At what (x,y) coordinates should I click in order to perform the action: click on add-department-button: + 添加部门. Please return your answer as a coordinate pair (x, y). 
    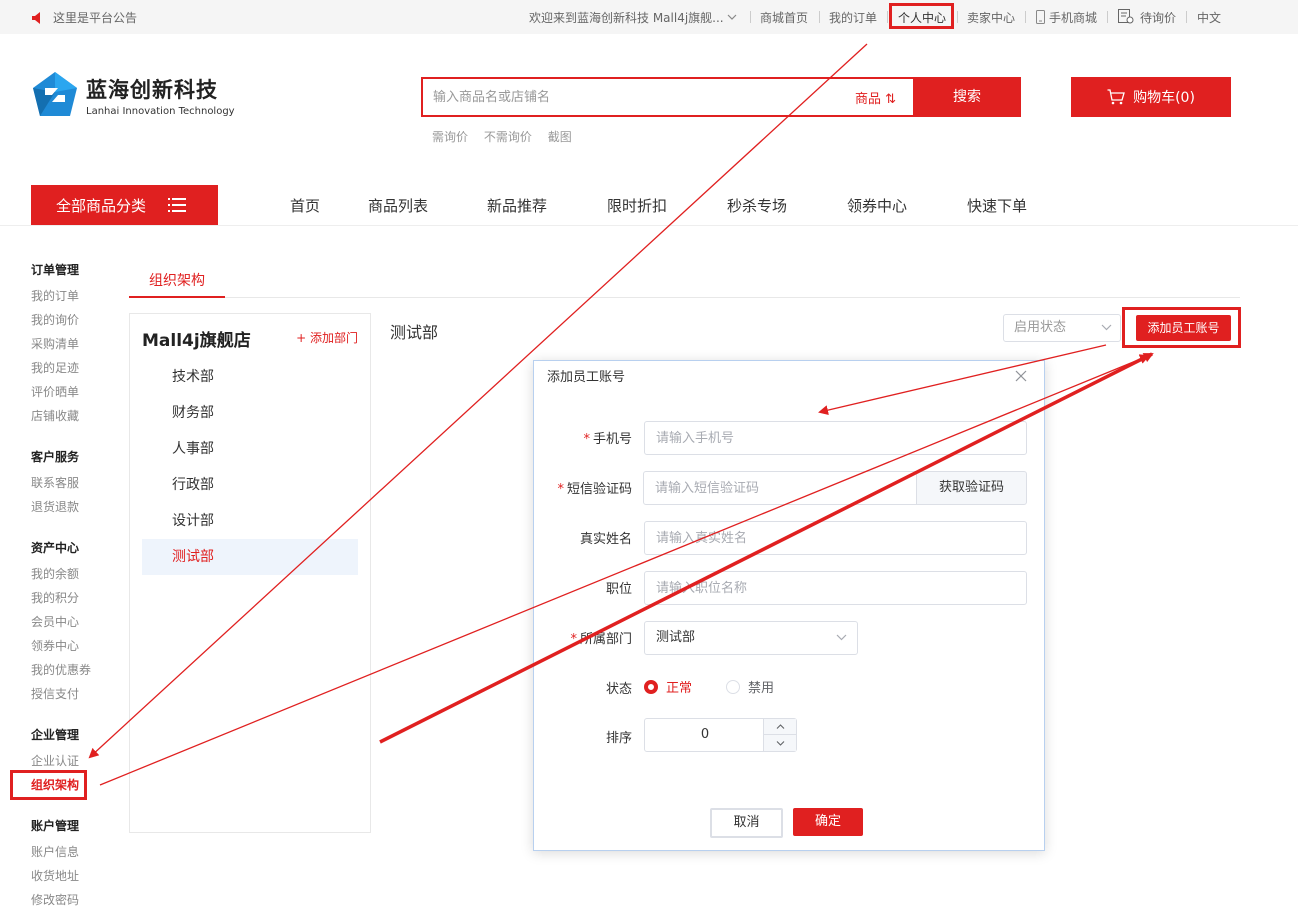
    Looking at the image, I should click on (327, 337).